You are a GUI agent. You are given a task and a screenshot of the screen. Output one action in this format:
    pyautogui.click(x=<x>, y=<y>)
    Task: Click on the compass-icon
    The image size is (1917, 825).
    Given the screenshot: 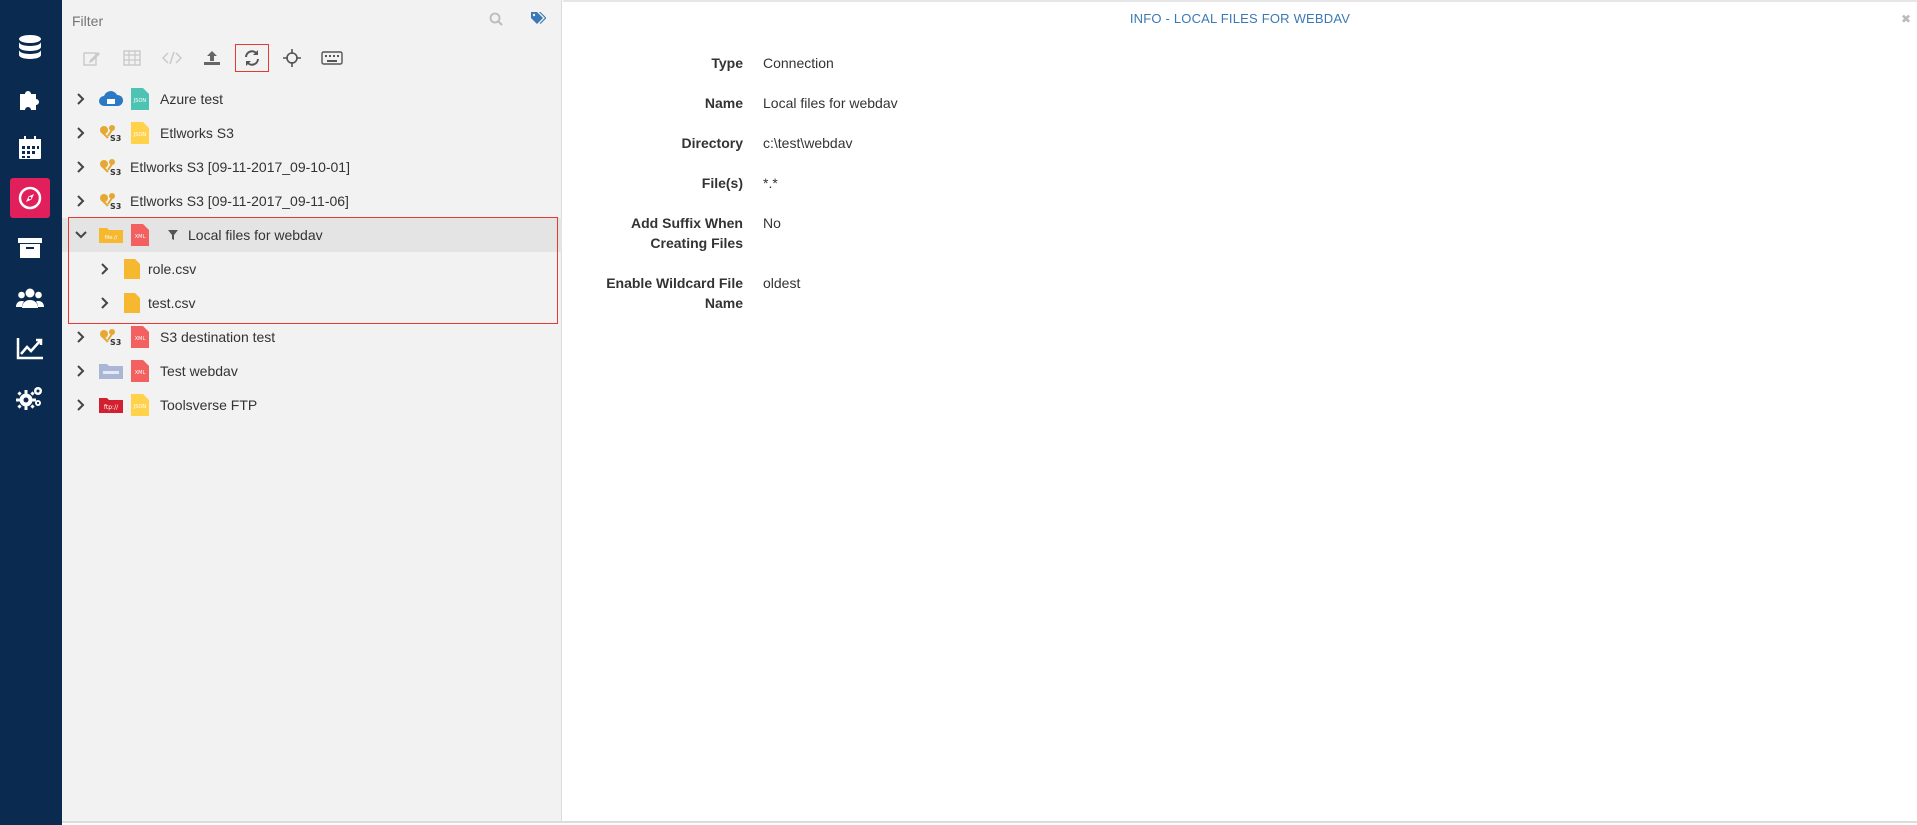 What is the action you would take?
    pyautogui.click(x=30, y=198)
    